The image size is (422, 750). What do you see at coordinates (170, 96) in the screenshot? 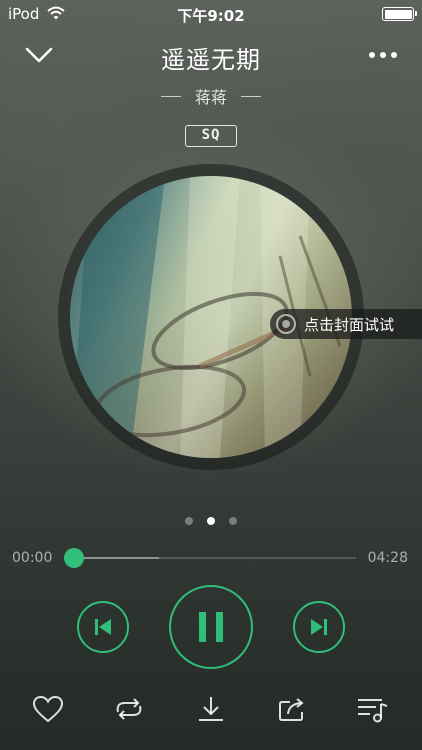
I see `divider-left` at bounding box center [170, 96].